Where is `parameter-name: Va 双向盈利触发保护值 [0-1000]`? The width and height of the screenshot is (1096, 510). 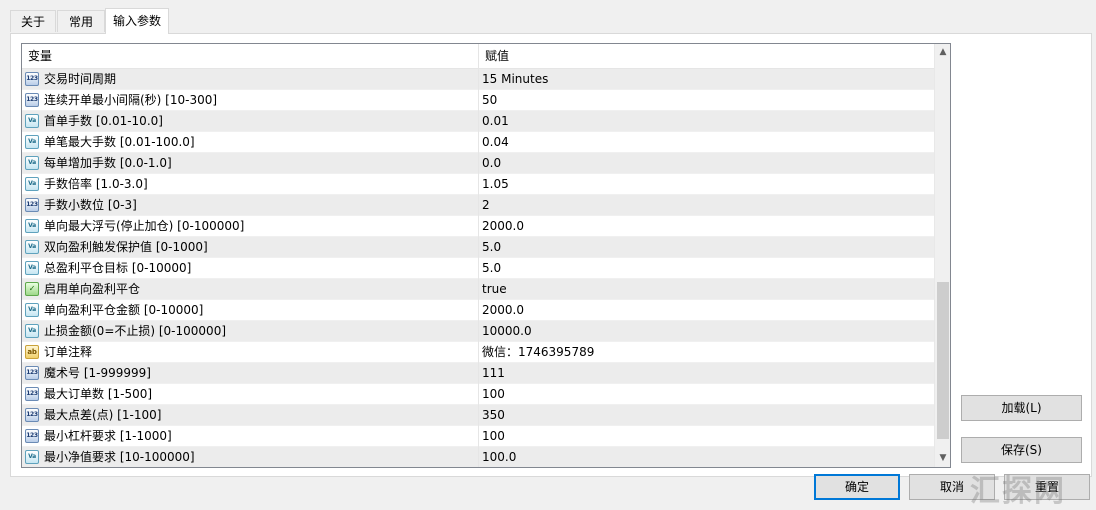
parameter-name: Va 双向盈利触发保护值 [0-1000] is located at coordinates (250, 247).